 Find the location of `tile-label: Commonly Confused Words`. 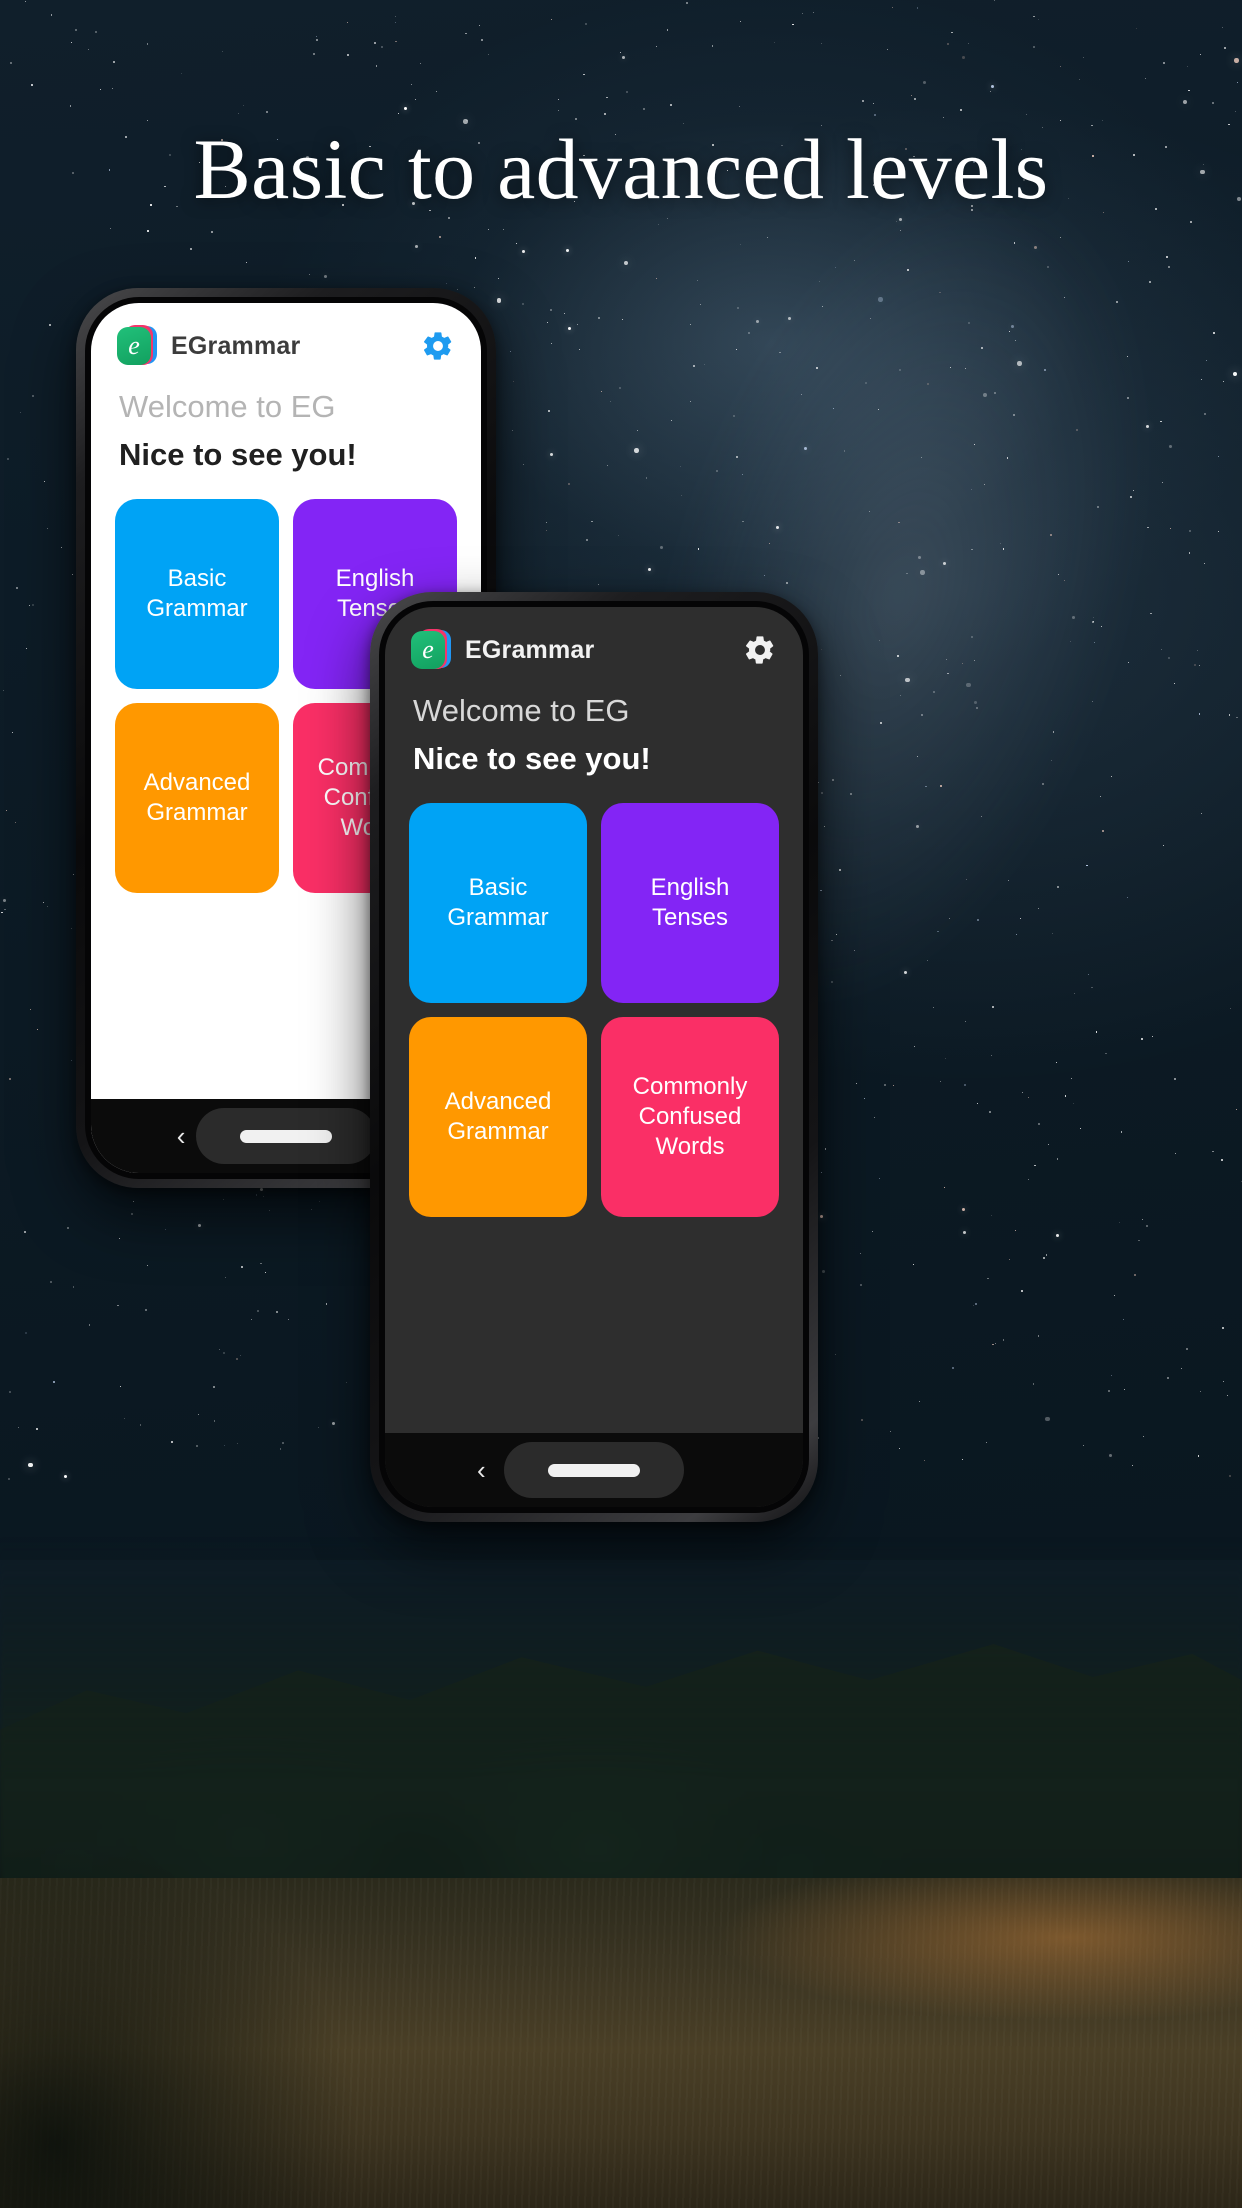

tile-label: Commonly Confused Words is located at coordinates (690, 1116).